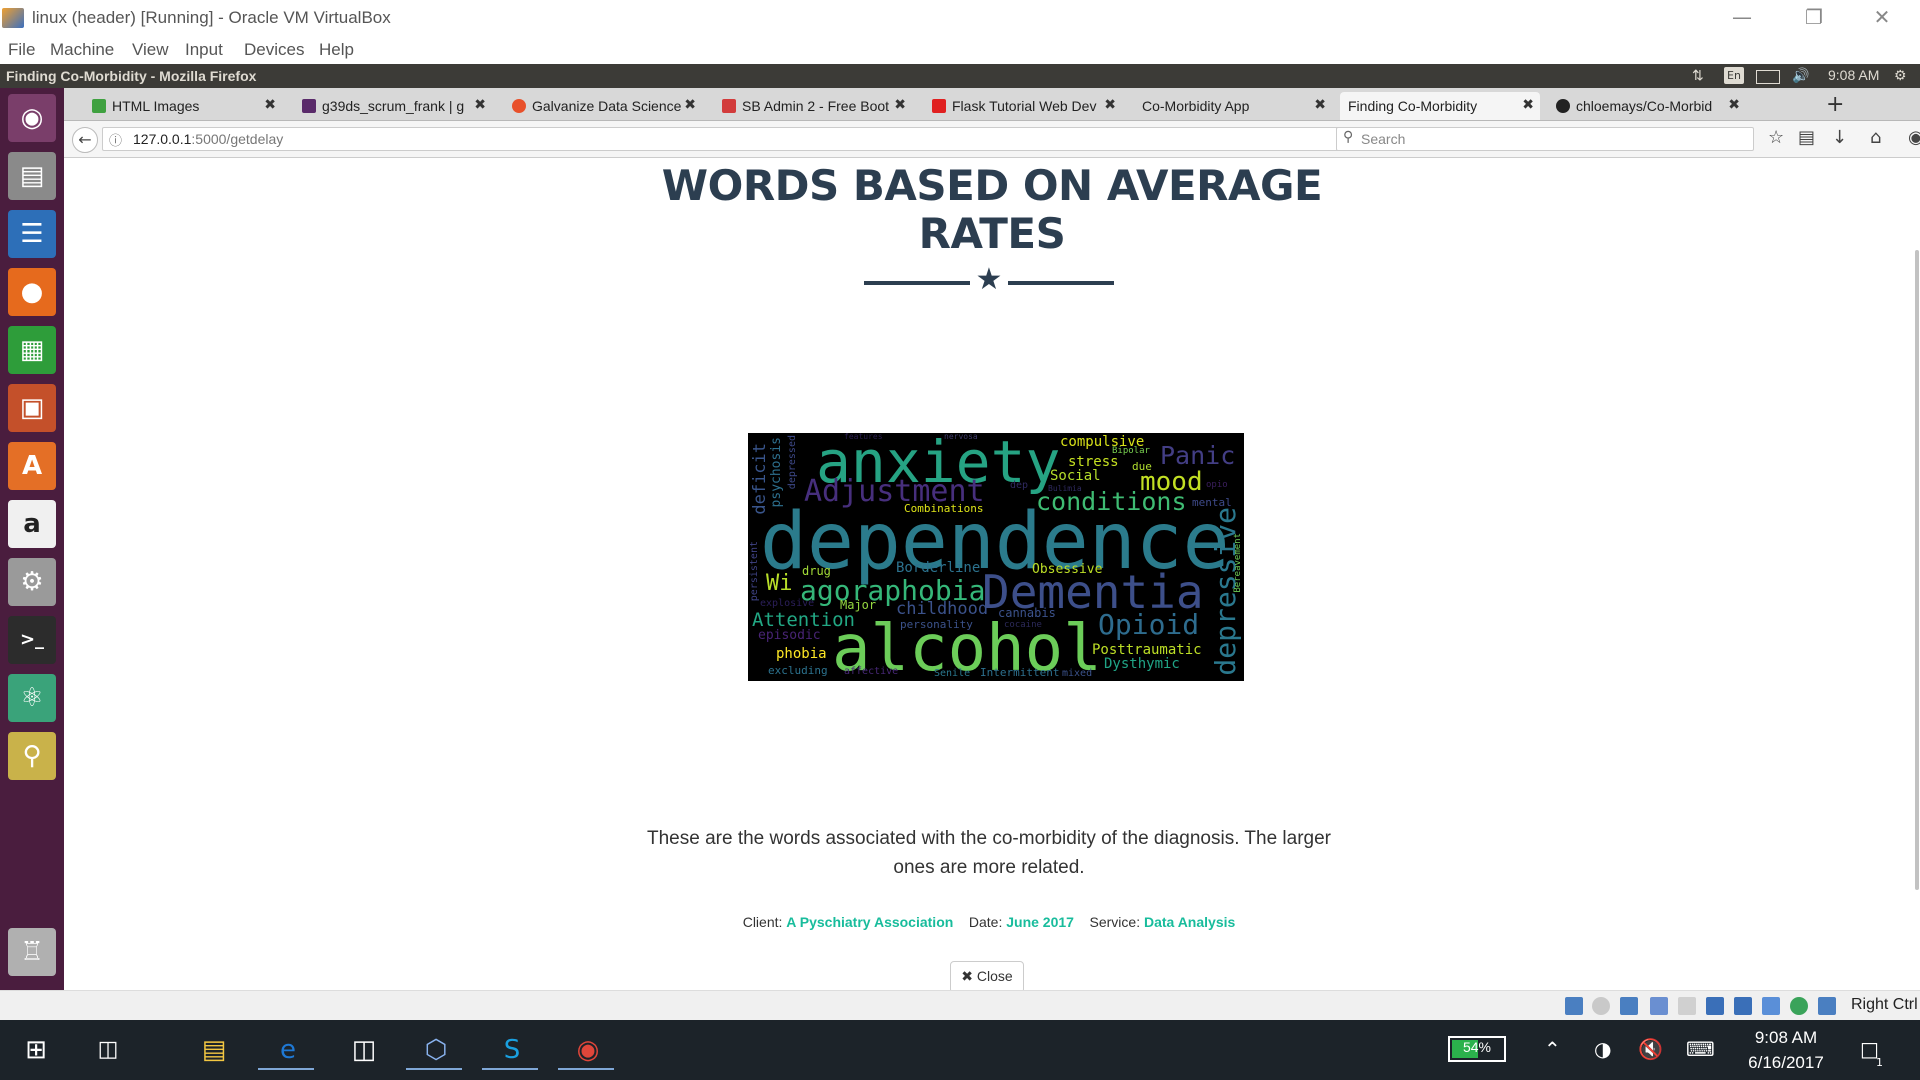  I want to click on optical-drive-icon, so click(1601, 1006).